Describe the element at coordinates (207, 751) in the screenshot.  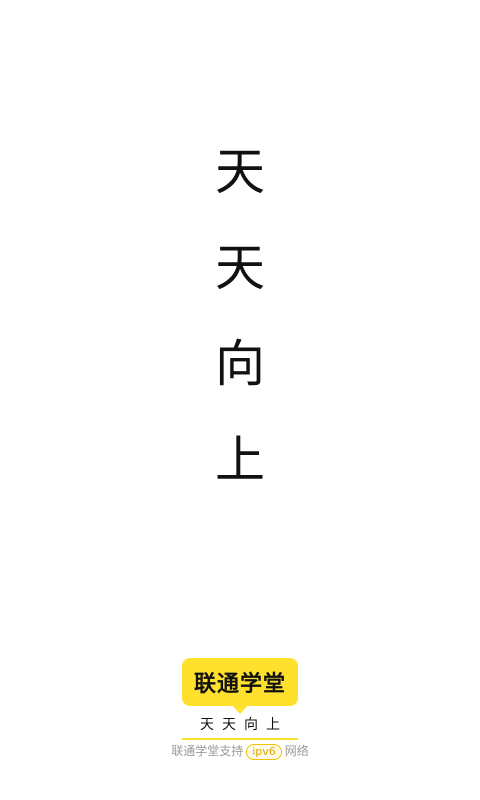
I see `support-prefix: 联通学堂支持` at that location.